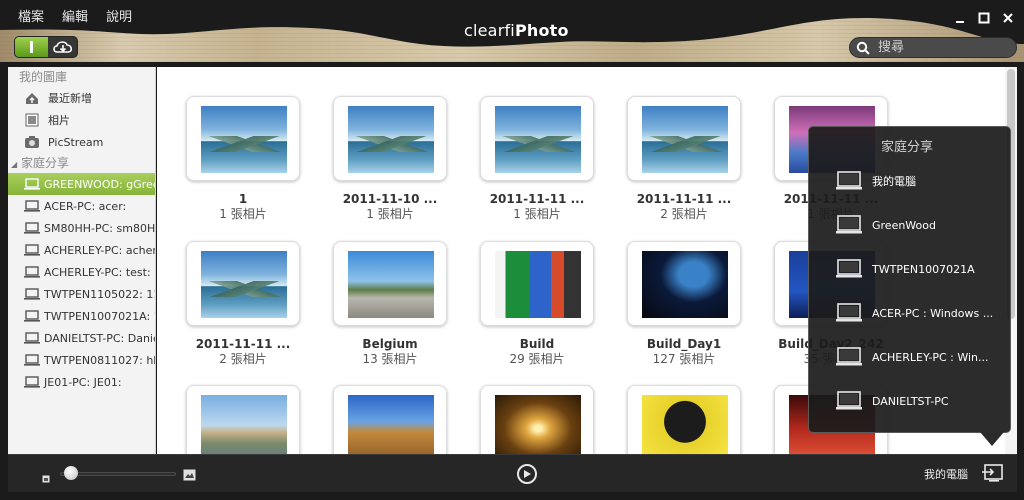 Image resolution: width=1024 pixels, height=500 pixels. What do you see at coordinates (946, 474) in the screenshot?
I see `current-device-label: 我的電腦` at bounding box center [946, 474].